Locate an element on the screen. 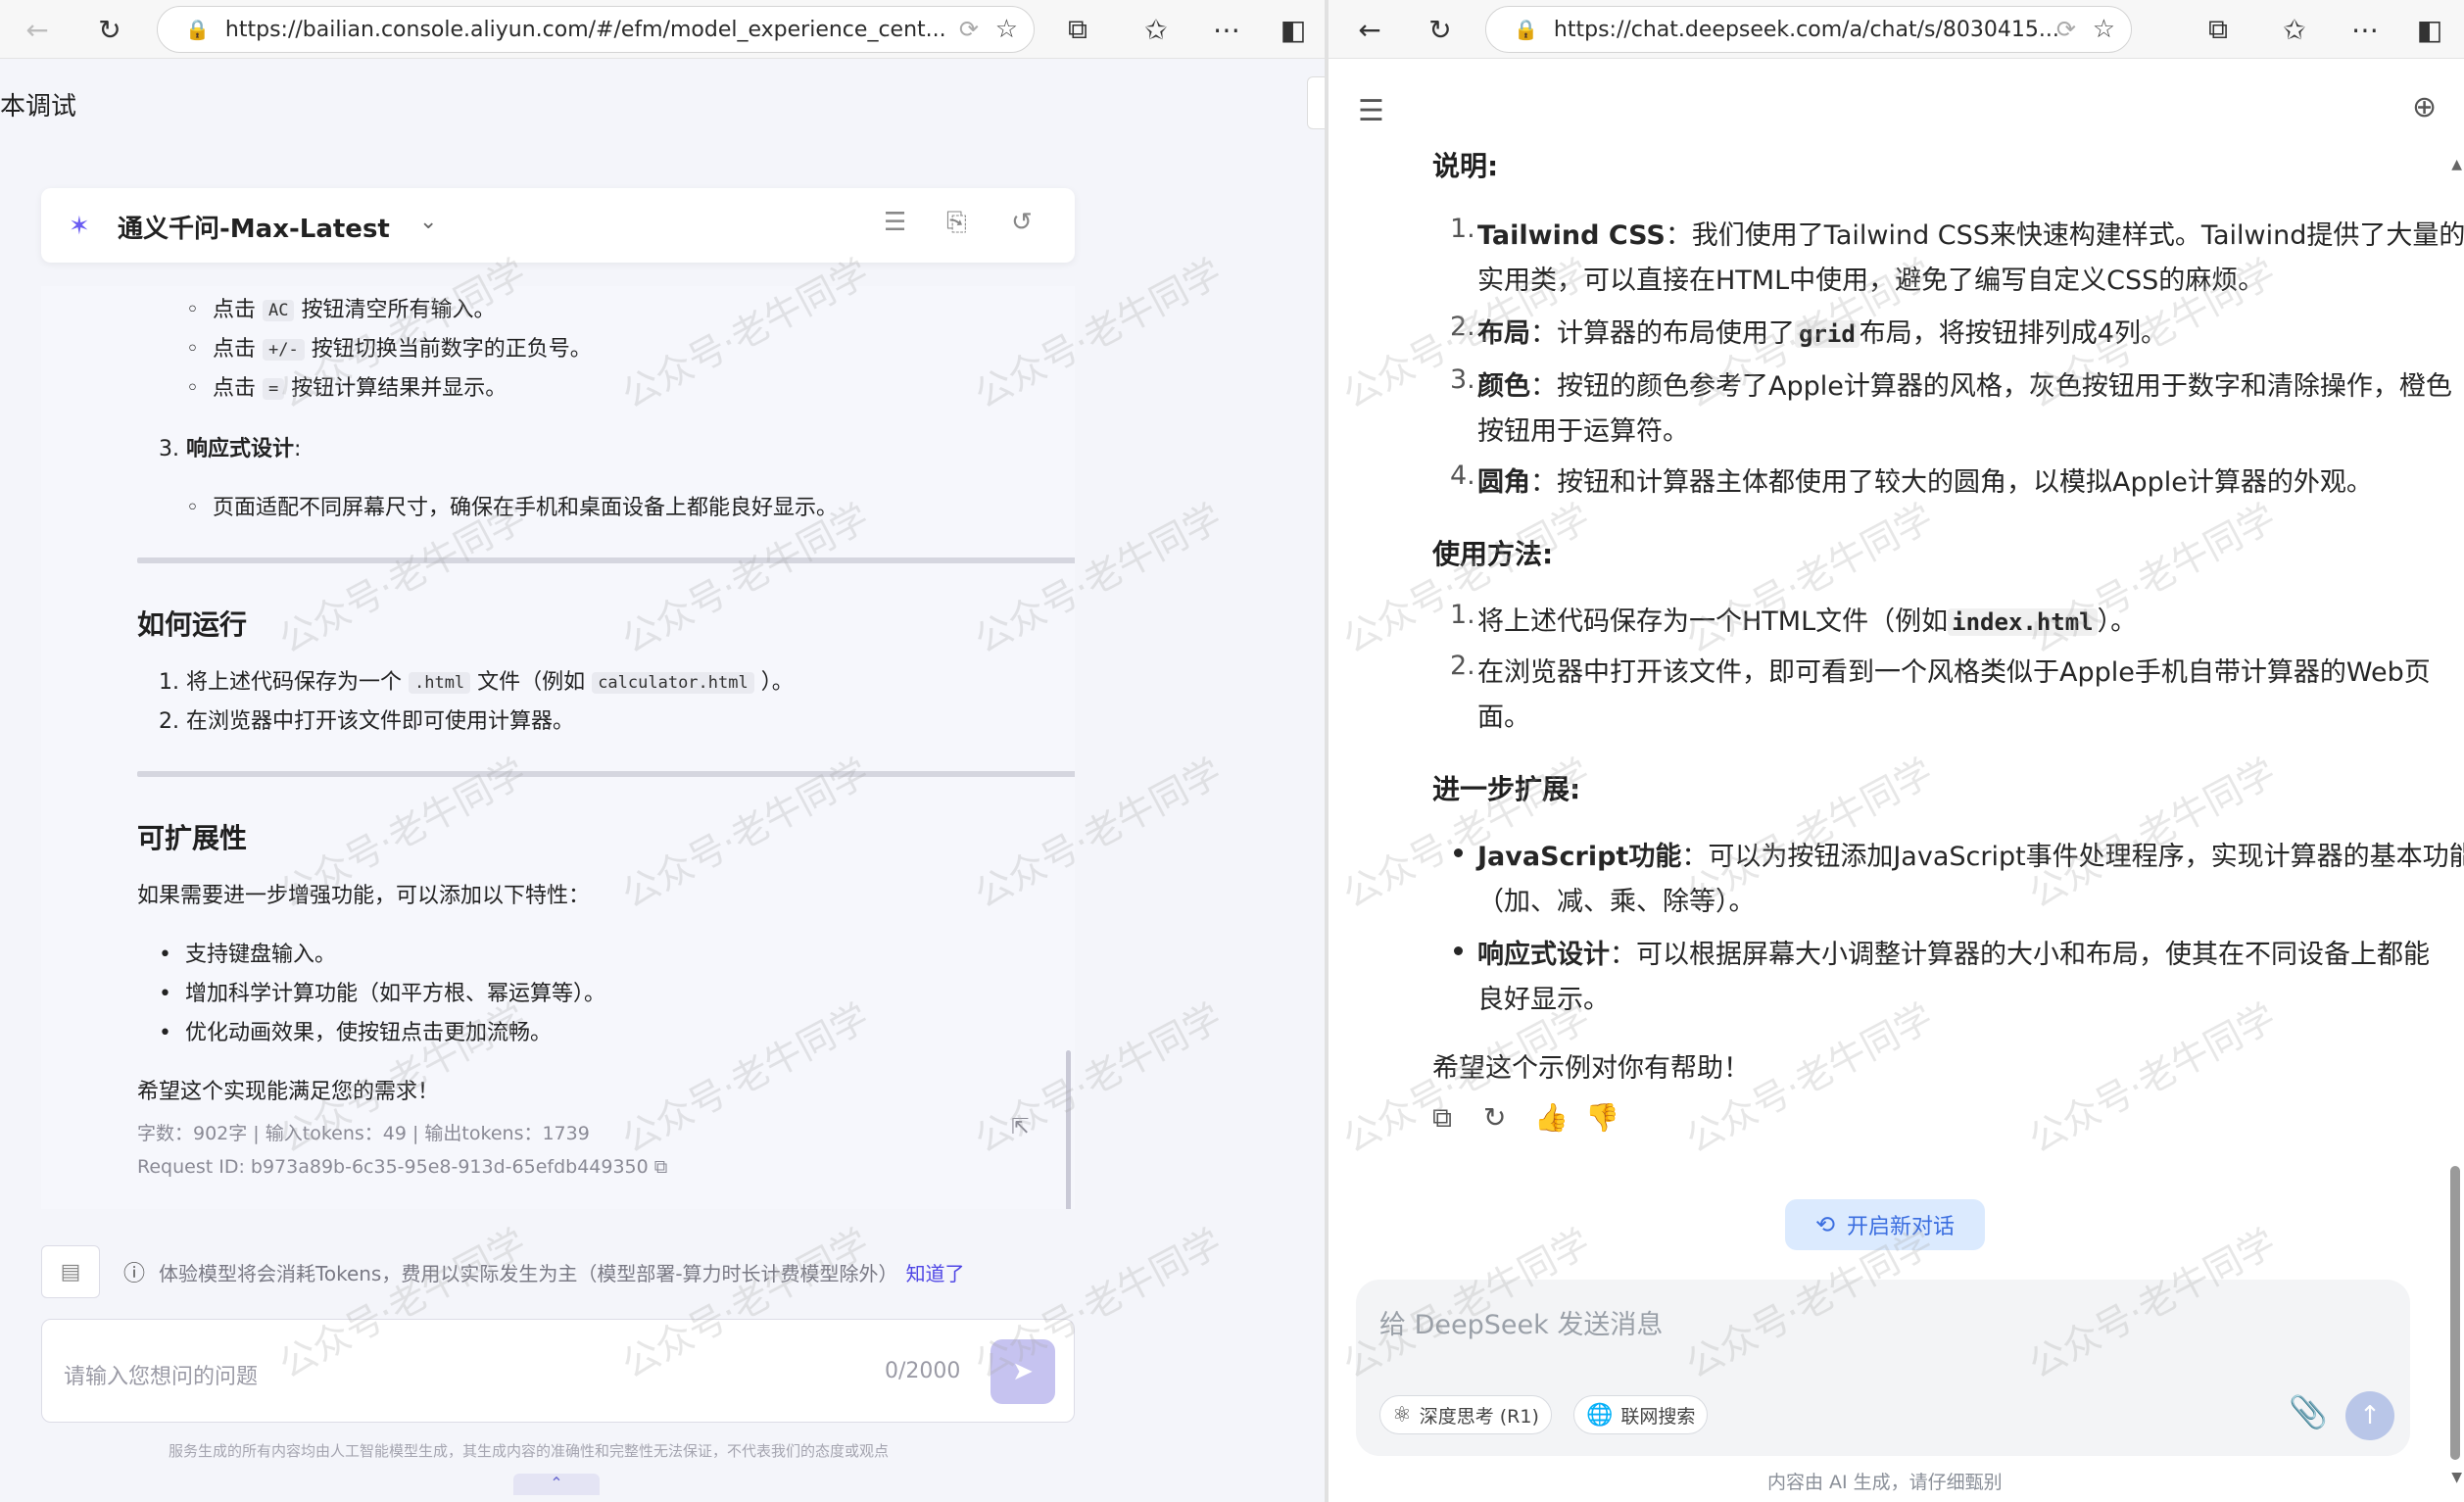 The image size is (2464, 1502). list-item: 在浏览器中打开该文件，即可看到一个风格类似于Apple手机自带计算器的Web页 is located at coordinates (1954, 673).